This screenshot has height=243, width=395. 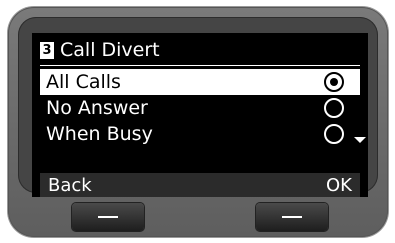 I want to click on option-all-calls: All Calls, so click(x=200, y=82).